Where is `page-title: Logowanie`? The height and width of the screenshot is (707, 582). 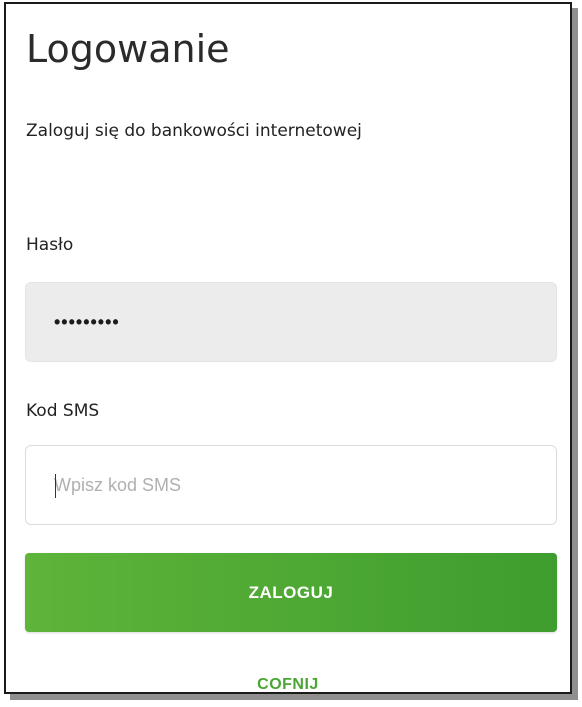 page-title: Logowanie is located at coordinates (128, 49).